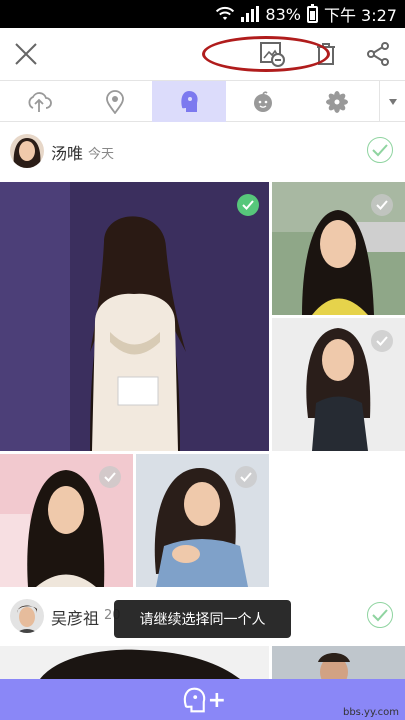 Image resolution: width=405 pixels, height=720 pixels. I want to click on battery-fill, so click(312, 15).